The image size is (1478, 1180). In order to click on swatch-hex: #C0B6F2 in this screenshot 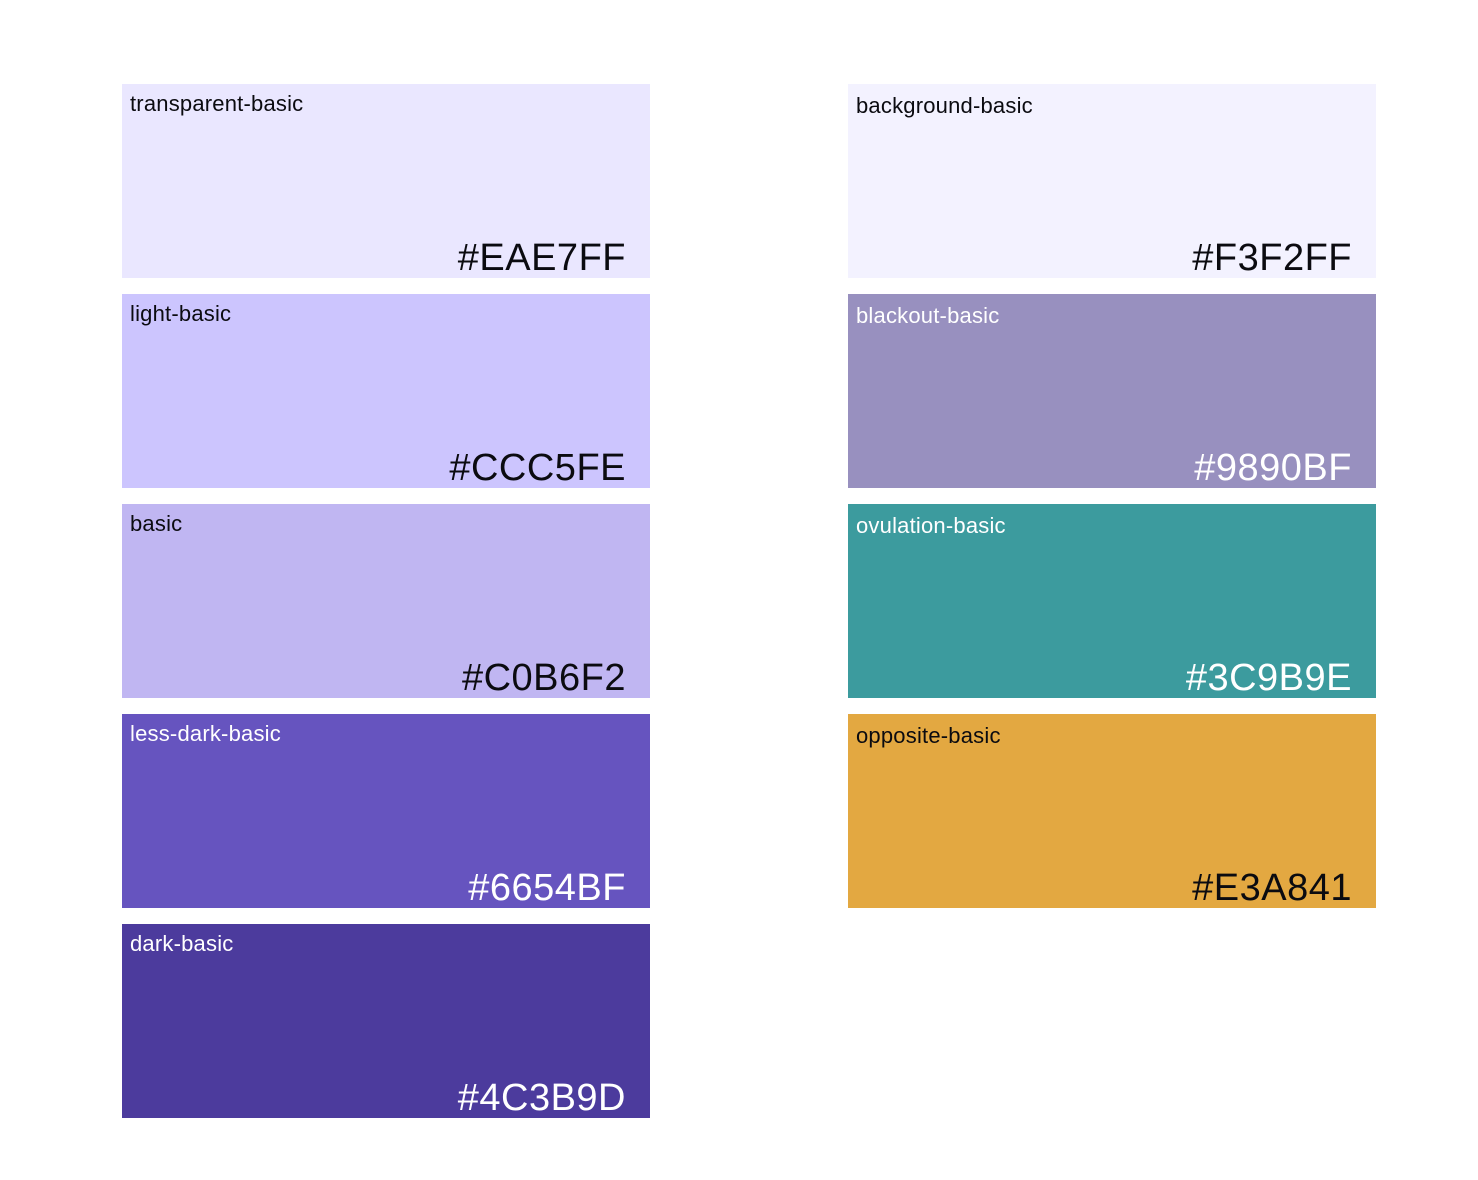, I will do `click(543, 678)`.